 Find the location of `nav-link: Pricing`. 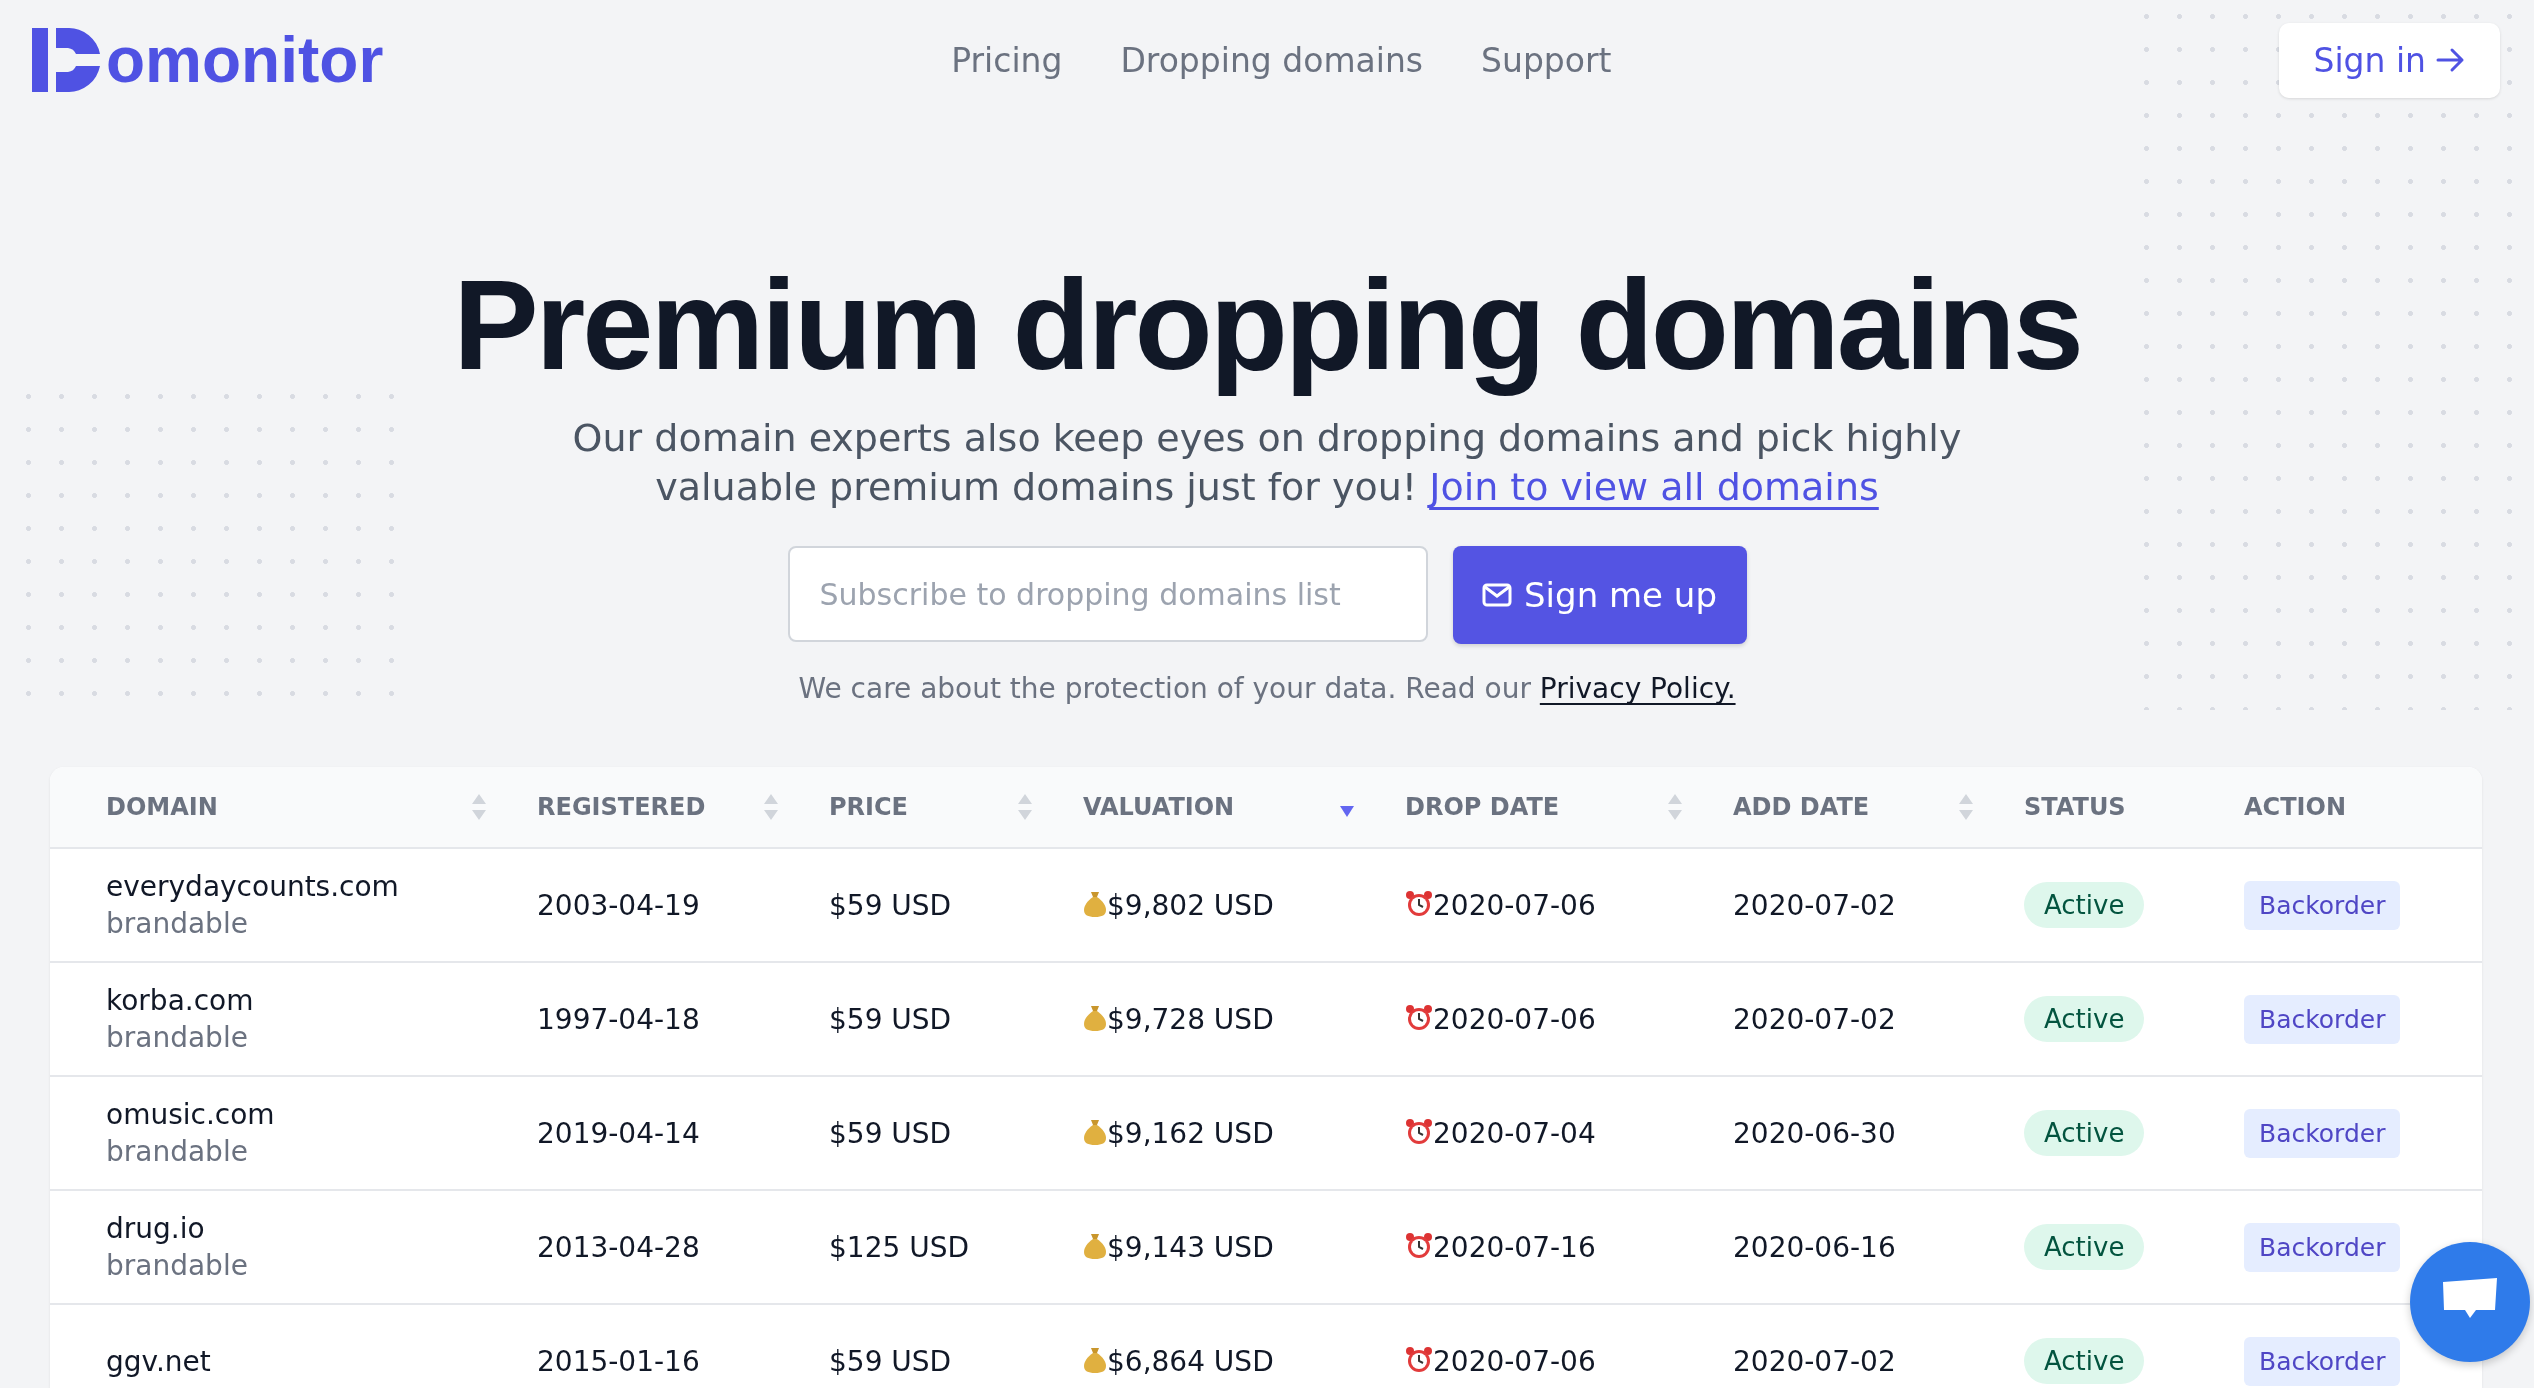

nav-link: Pricing is located at coordinates (1007, 60).